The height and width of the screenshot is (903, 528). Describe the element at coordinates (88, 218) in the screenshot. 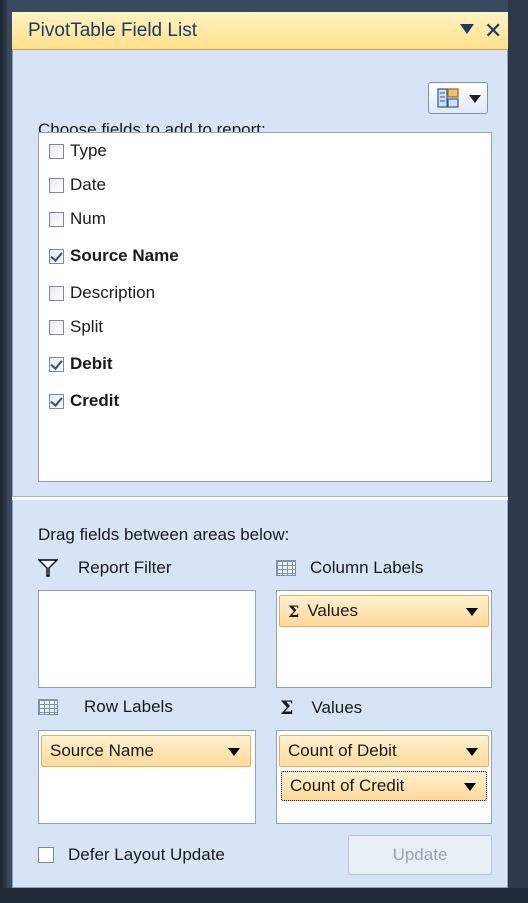

I see `field-label: Num` at that location.